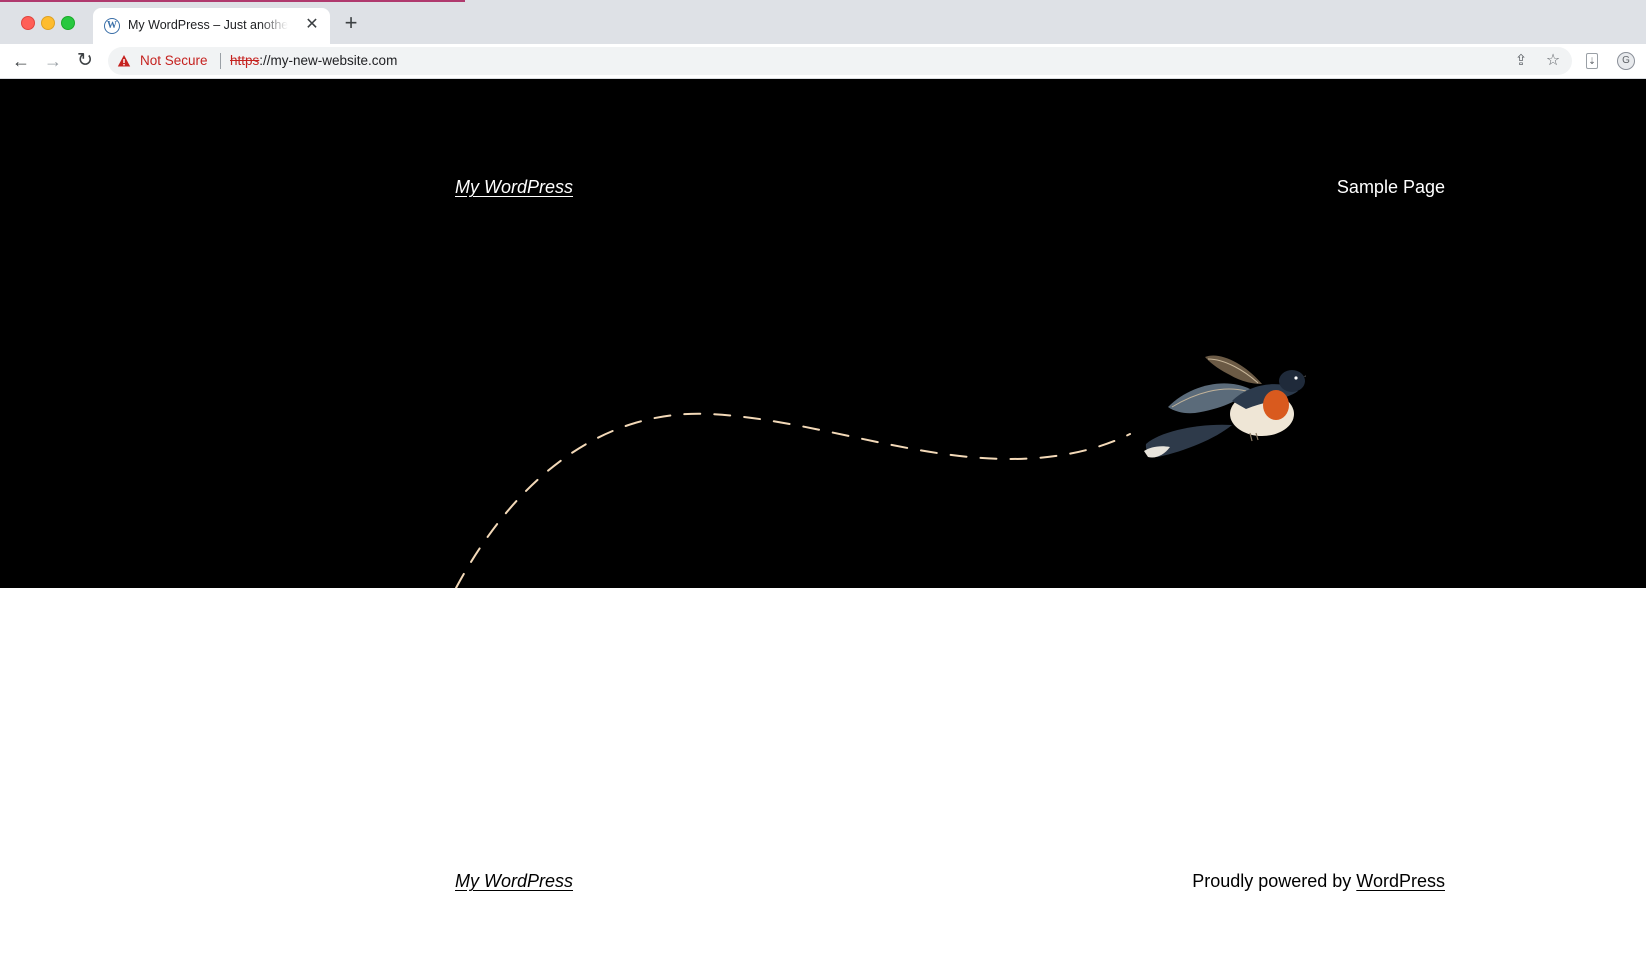  What do you see at coordinates (124, 61) in the screenshot?
I see `warning-icon` at bounding box center [124, 61].